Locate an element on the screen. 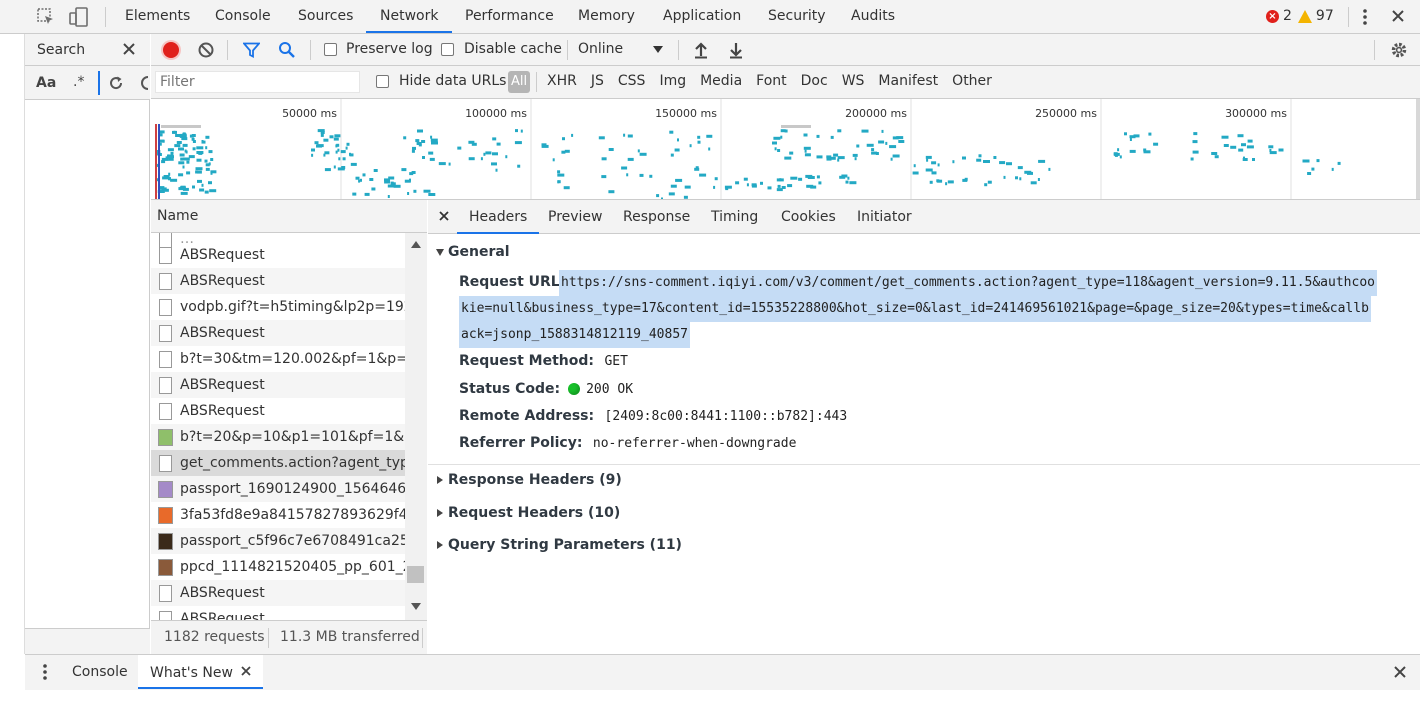 The height and width of the screenshot is (702, 1420). filter-icon is located at coordinates (251, 50).